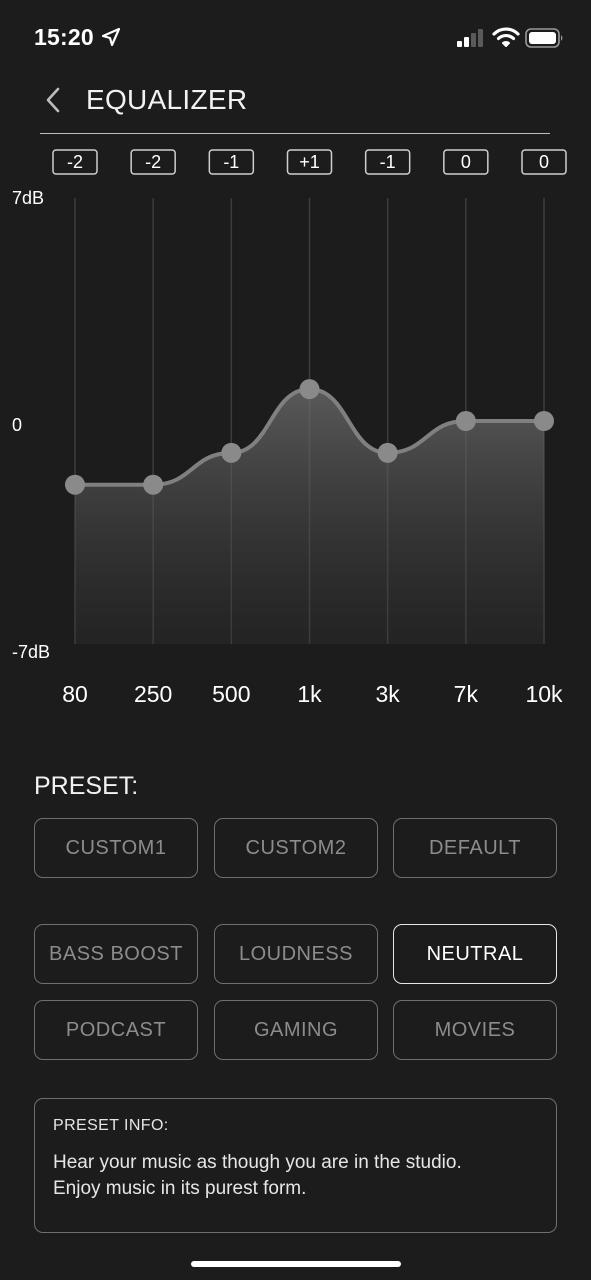 The height and width of the screenshot is (1280, 591). I want to click on eq-band-handle-1k, so click(309, 389).